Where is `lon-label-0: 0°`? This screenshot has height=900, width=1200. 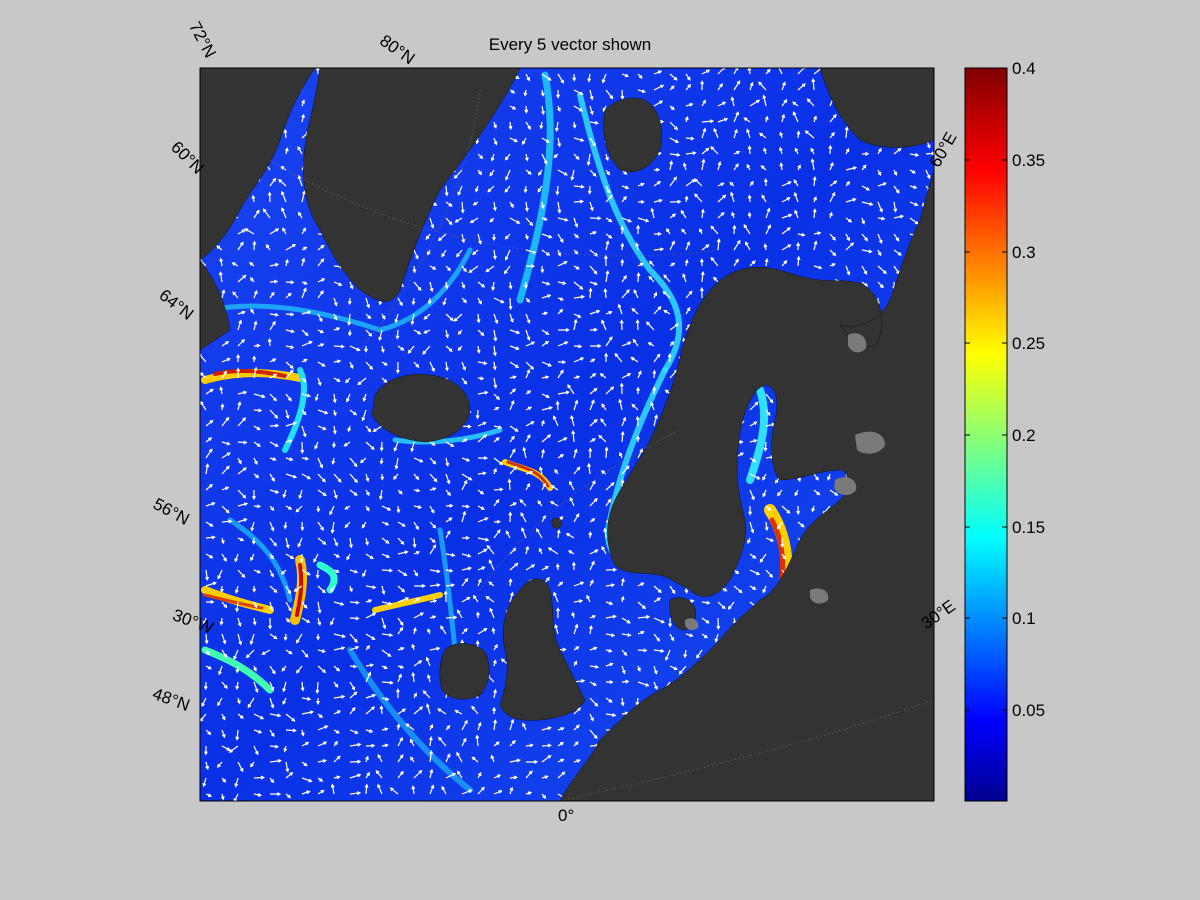 lon-label-0: 0° is located at coordinates (566, 815).